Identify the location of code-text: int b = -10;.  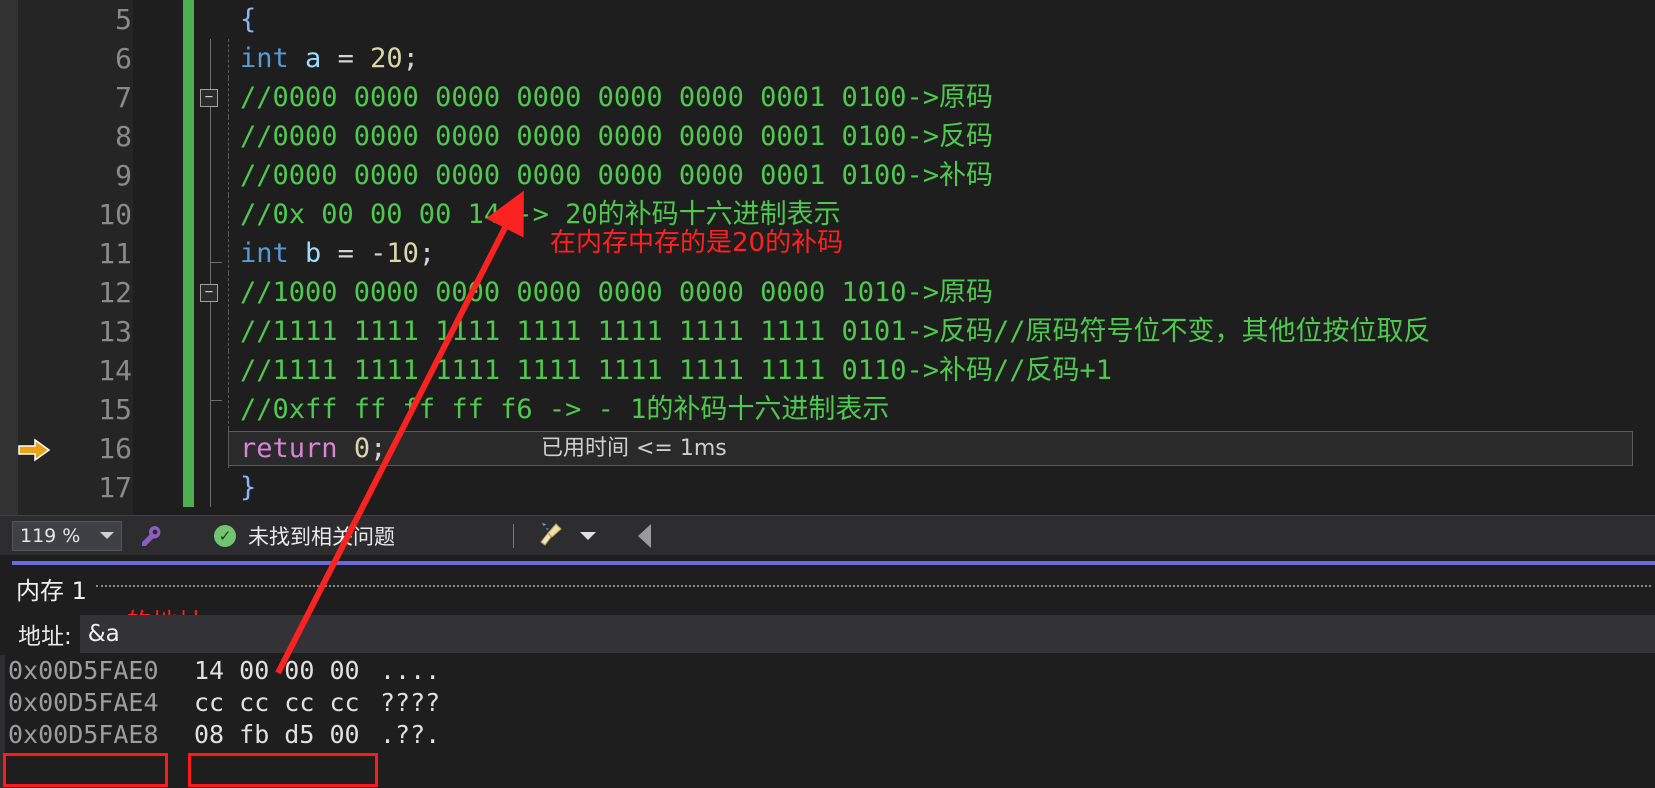
(337, 253).